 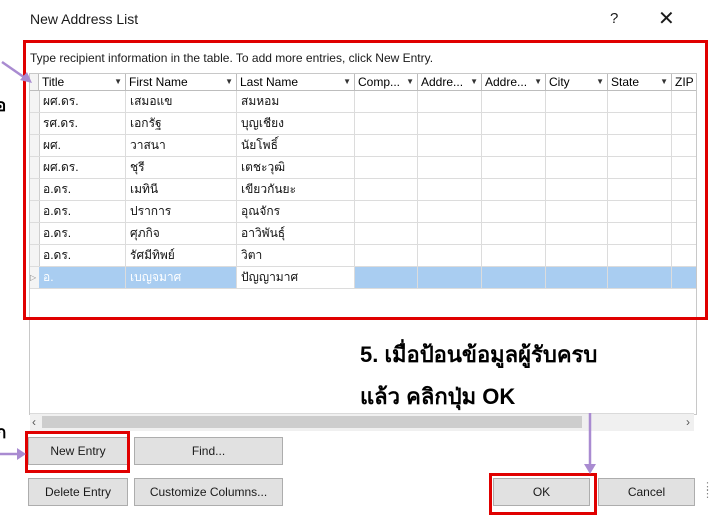 What do you see at coordinates (13, 454) in the screenshot?
I see `arrow-to-new-entry-icon` at bounding box center [13, 454].